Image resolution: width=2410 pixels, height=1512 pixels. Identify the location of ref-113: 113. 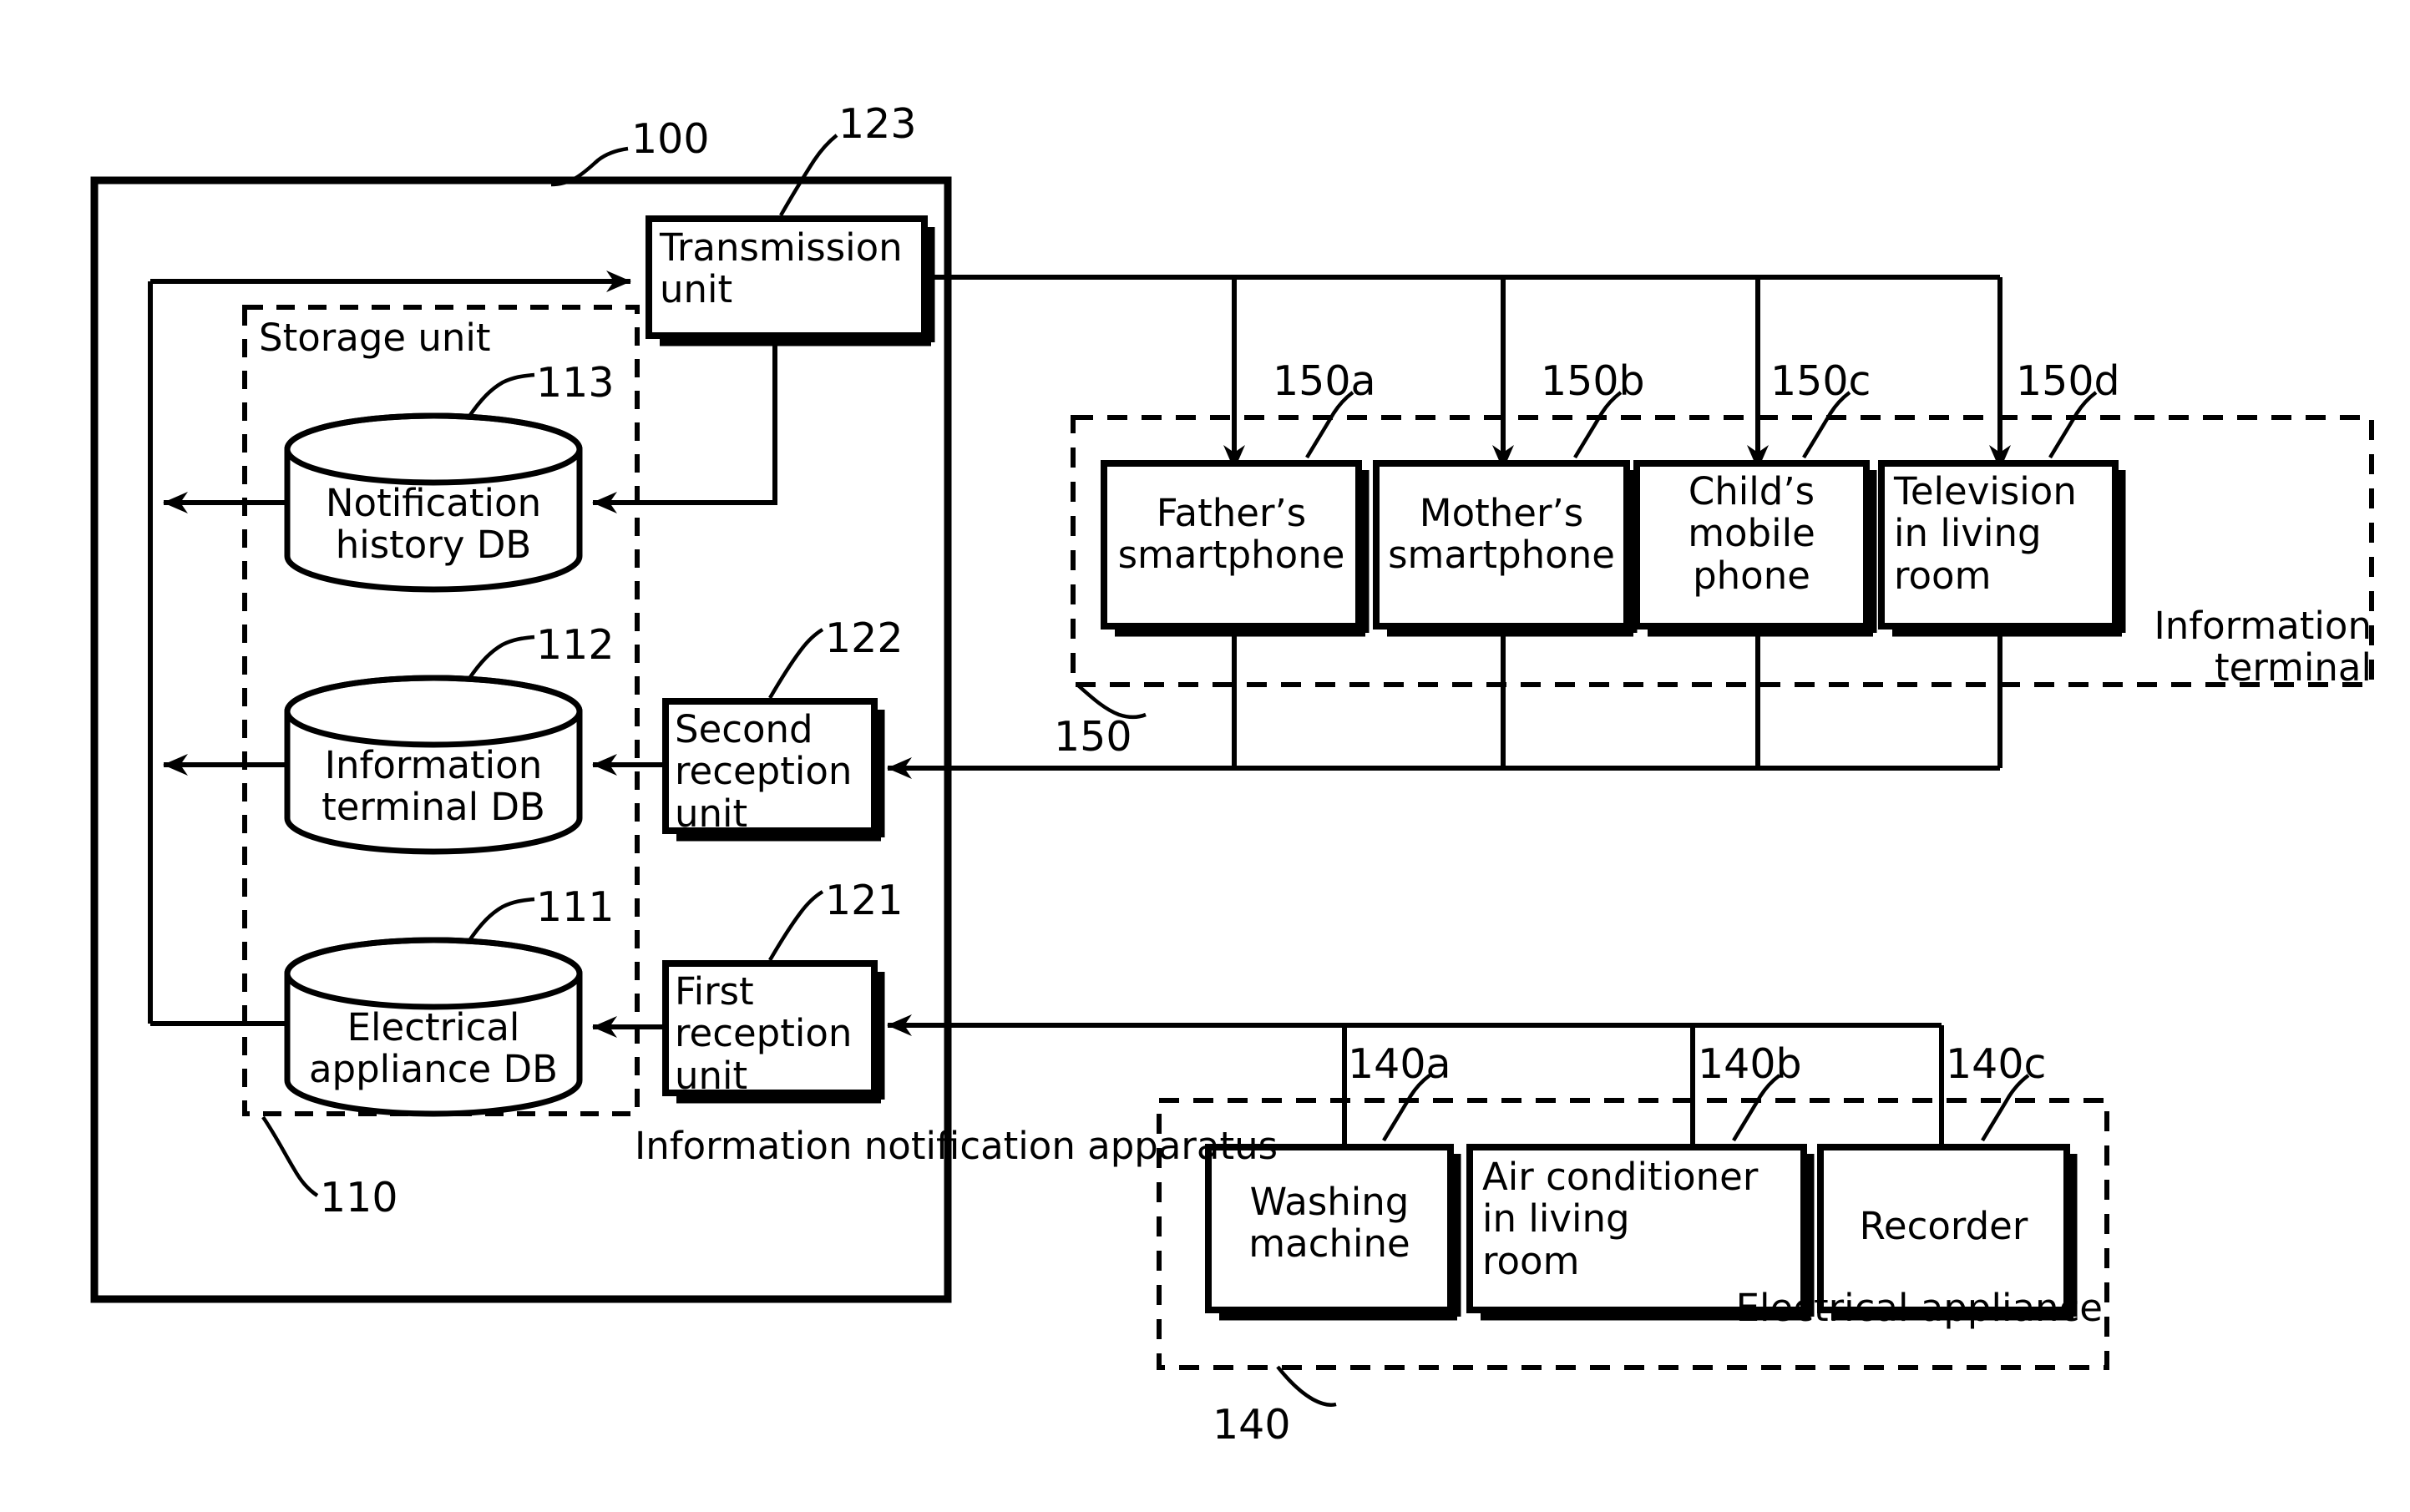
(575, 383).